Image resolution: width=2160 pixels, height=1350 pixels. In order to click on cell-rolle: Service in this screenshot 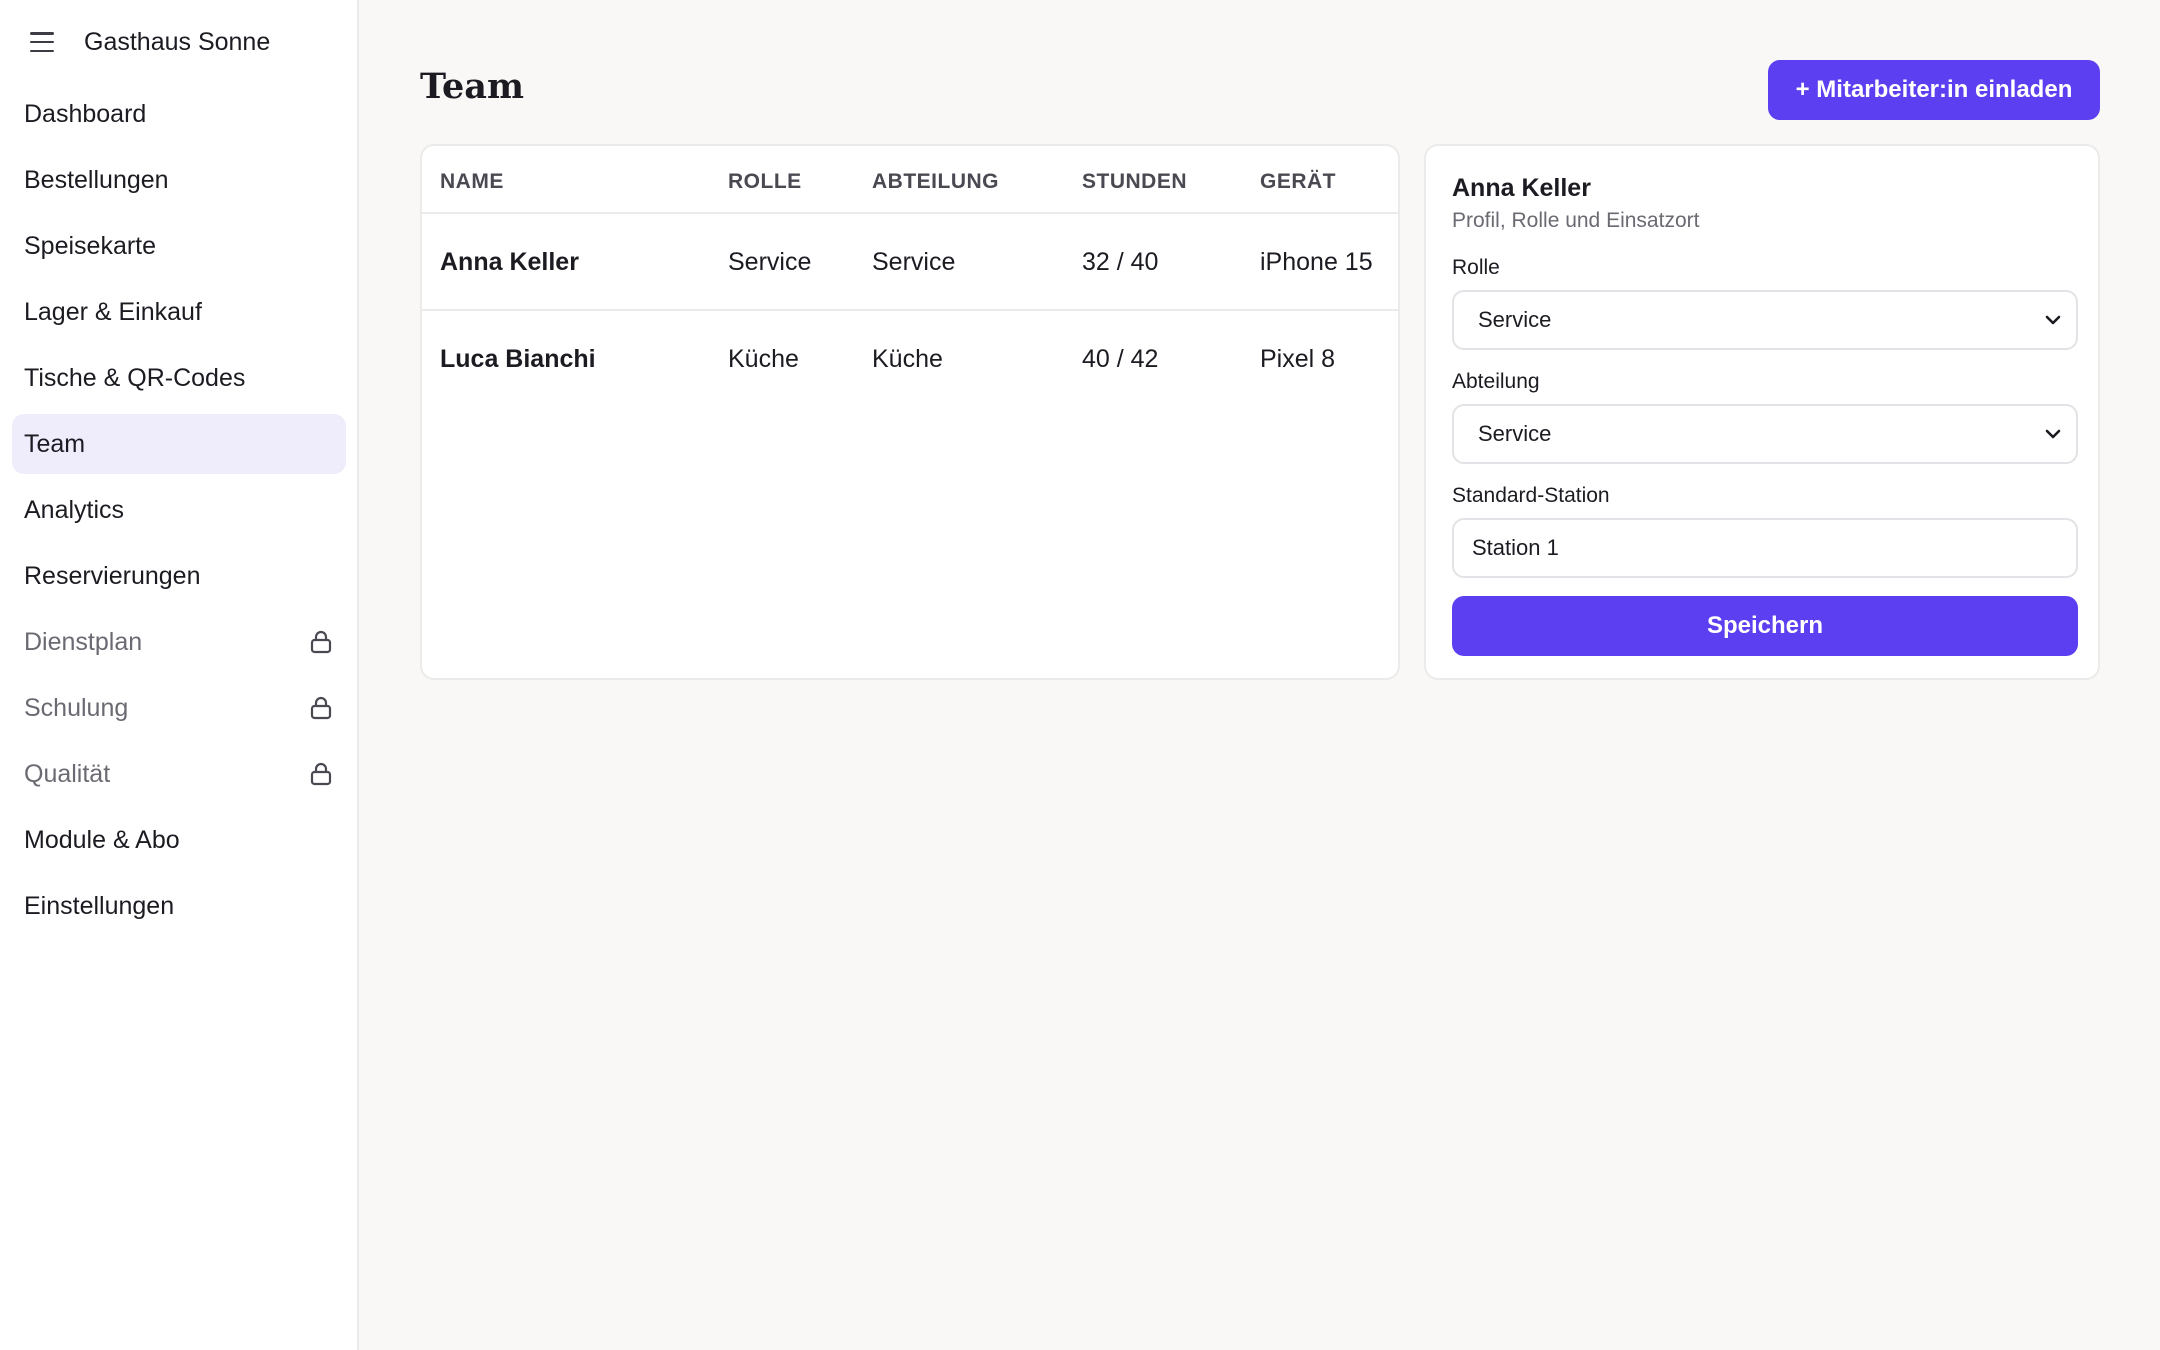, I will do `click(770, 262)`.